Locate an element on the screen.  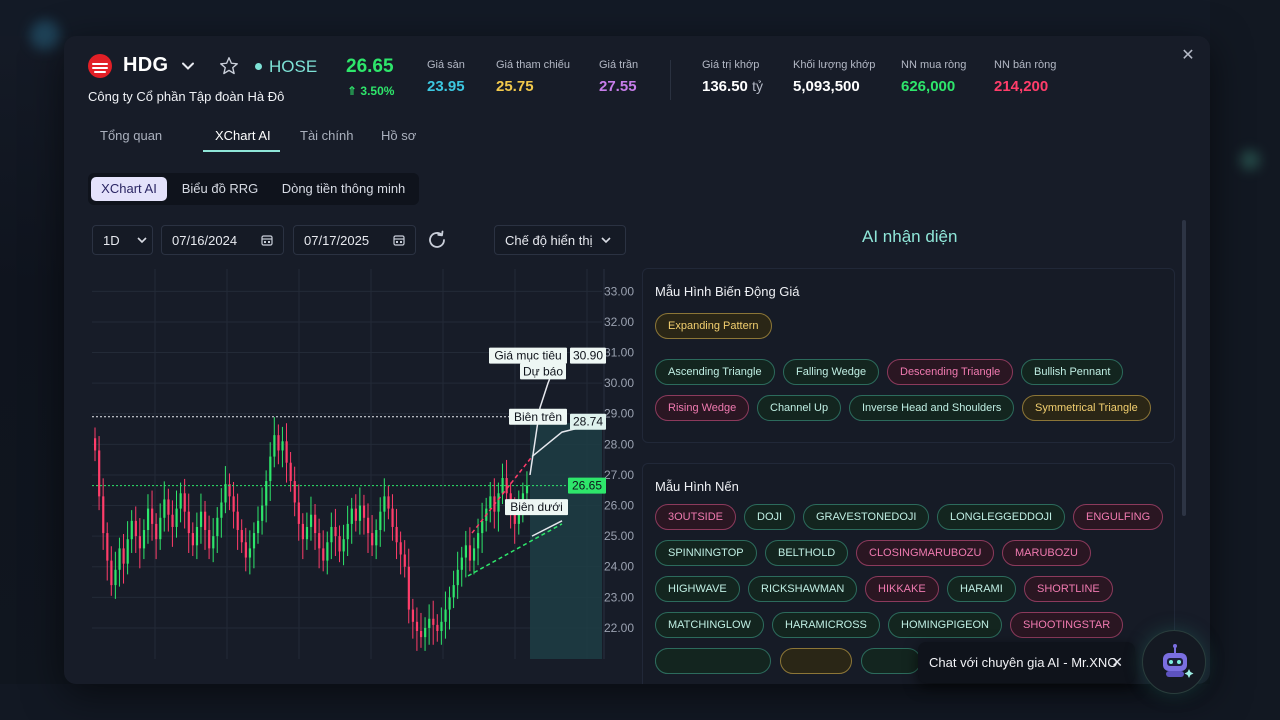
stat-value: 25.75 is located at coordinates (515, 86).